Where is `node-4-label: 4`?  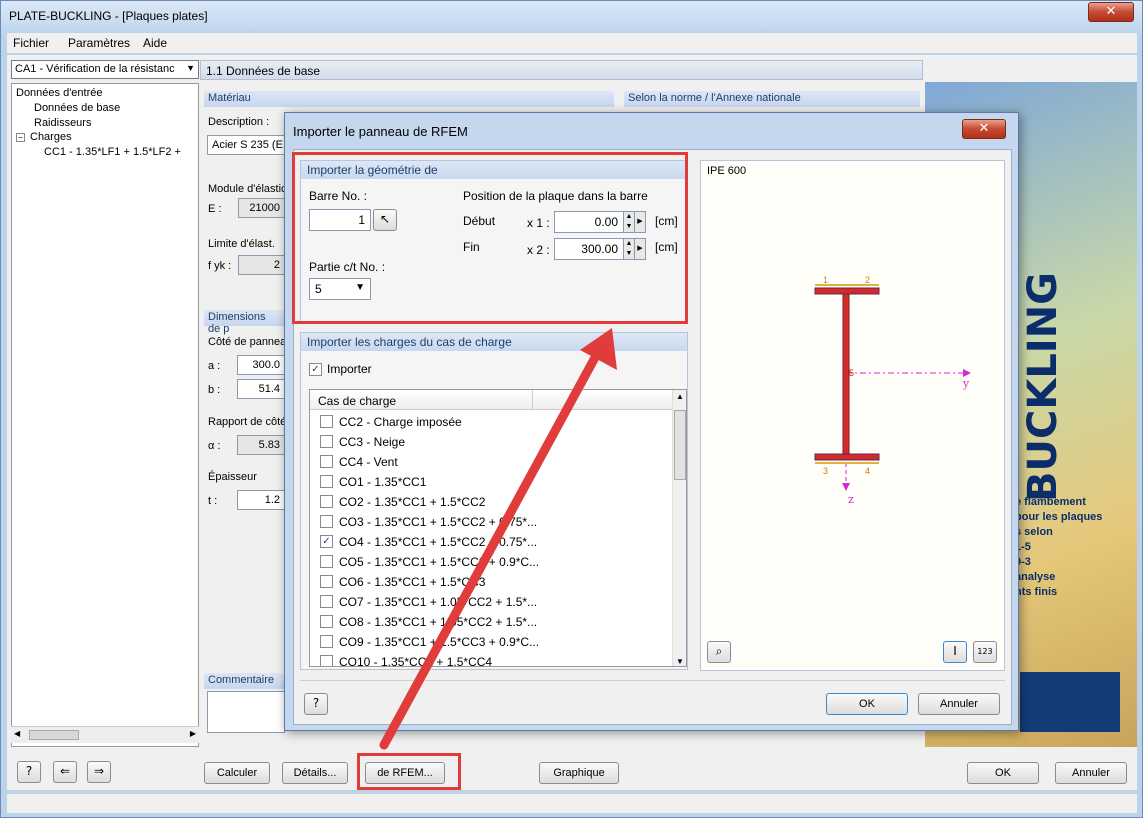
node-4-label: 4 is located at coordinates (867, 471).